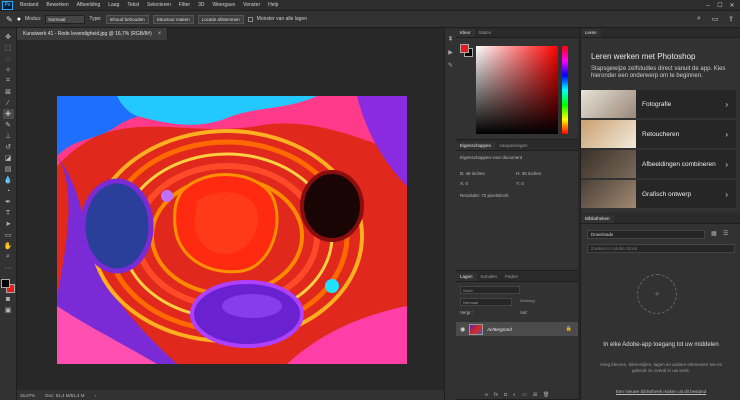 The height and width of the screenshot is (400, 740). Describe the element at coordinates (514, 395) in the screenshot. I see `adjustment-layer-icon: ◐` at that location.